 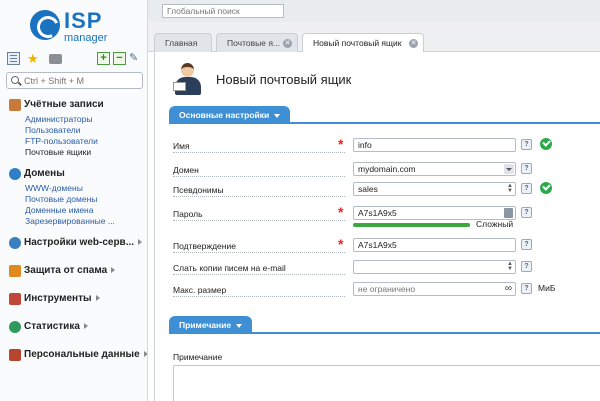 What do you see at coordinates (434, 145) in the screenshot?
I see `name-input: info` at bounding box center [434, 145].